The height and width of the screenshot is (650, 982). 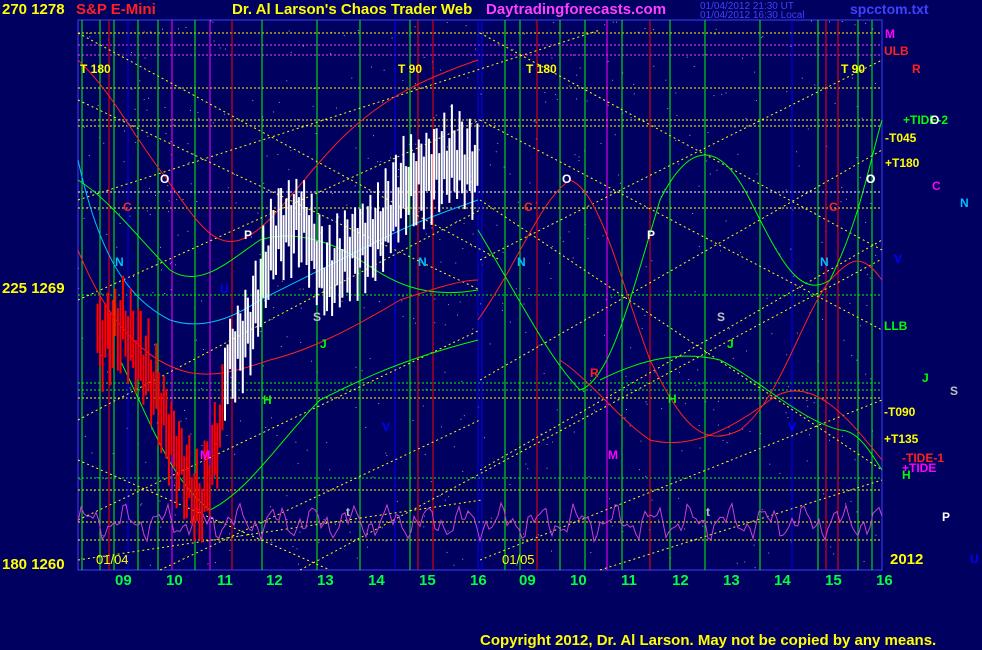 I want to click on date-label-day1: 01/04, so click(x=112, y=559).